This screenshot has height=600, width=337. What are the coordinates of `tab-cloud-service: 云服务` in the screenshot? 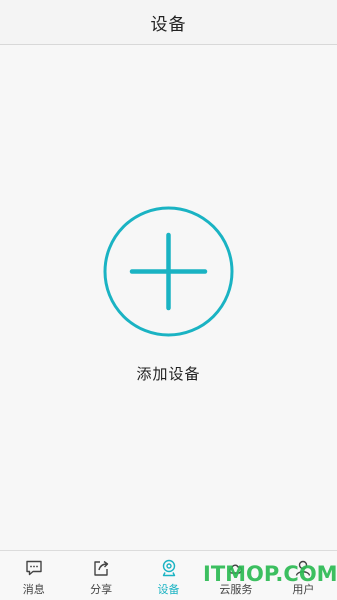 It's located at (235, 575).